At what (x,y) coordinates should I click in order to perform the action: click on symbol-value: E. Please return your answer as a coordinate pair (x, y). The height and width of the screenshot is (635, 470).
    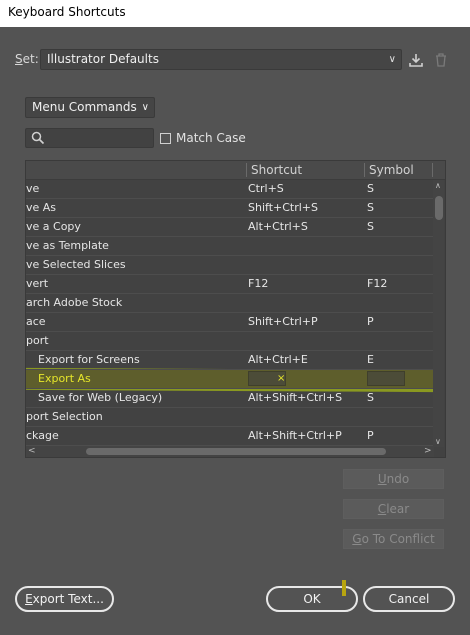
    Looking at the image, I should click on (370, 359).